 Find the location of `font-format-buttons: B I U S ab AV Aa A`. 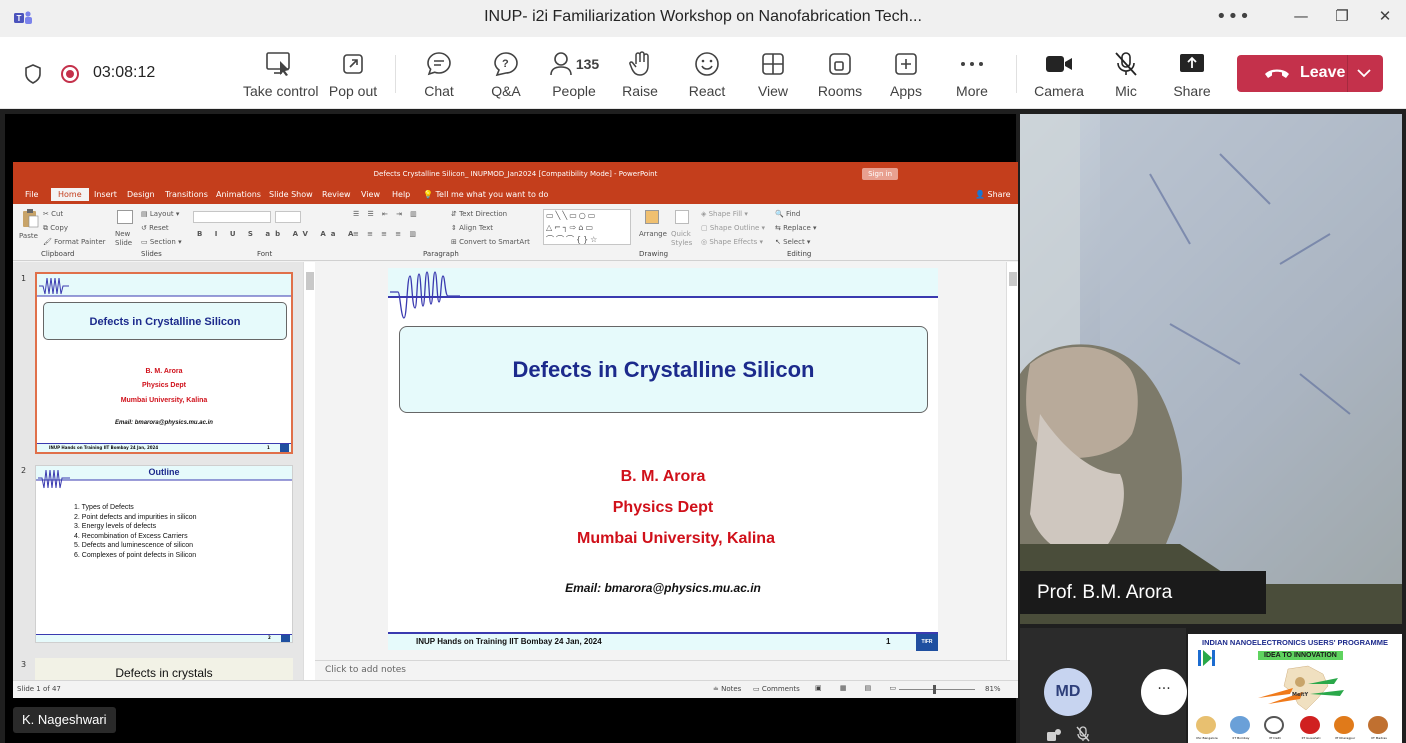

font-format-buttons: B I U S ab AV Aa A is located at coordinates (277, 234).